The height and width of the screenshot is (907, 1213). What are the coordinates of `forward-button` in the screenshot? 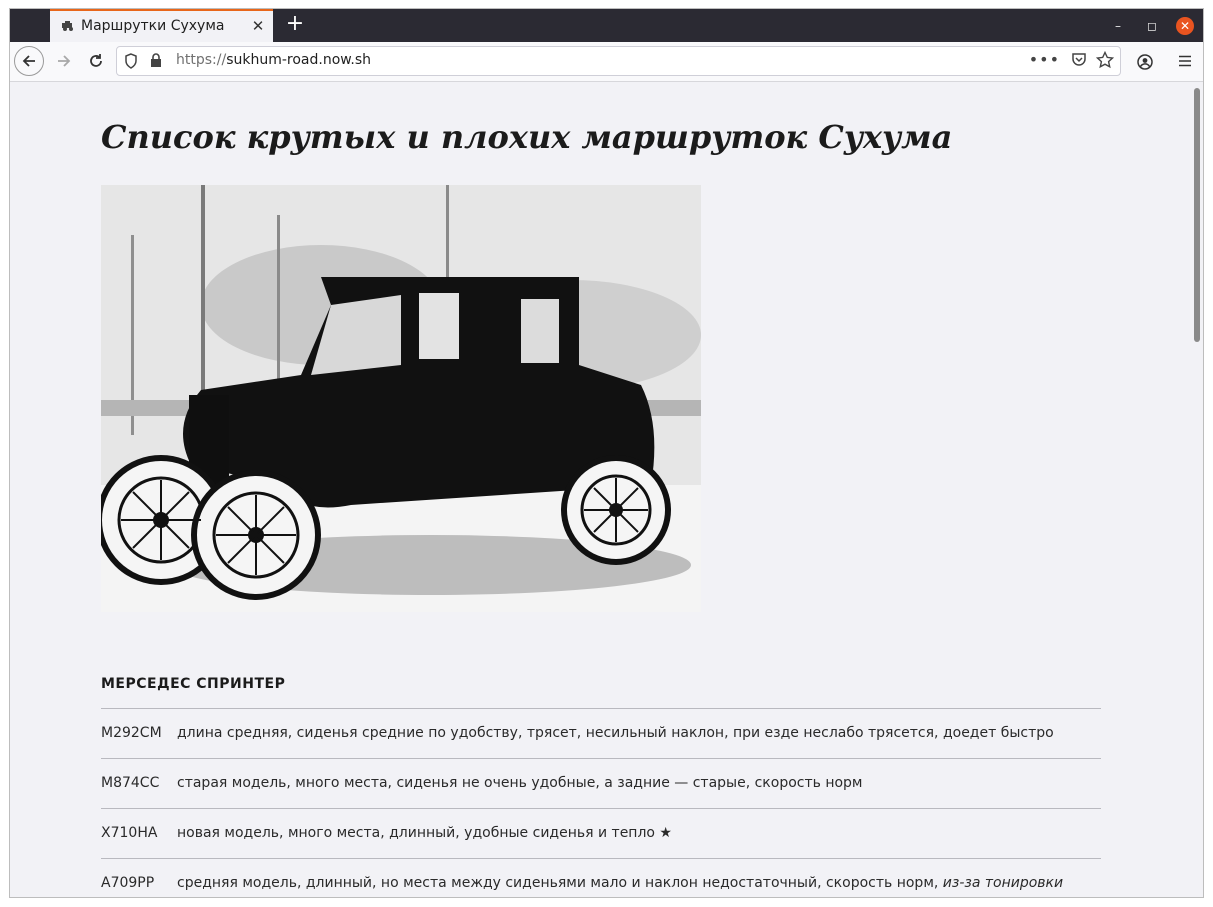 It's located at (64, 61).